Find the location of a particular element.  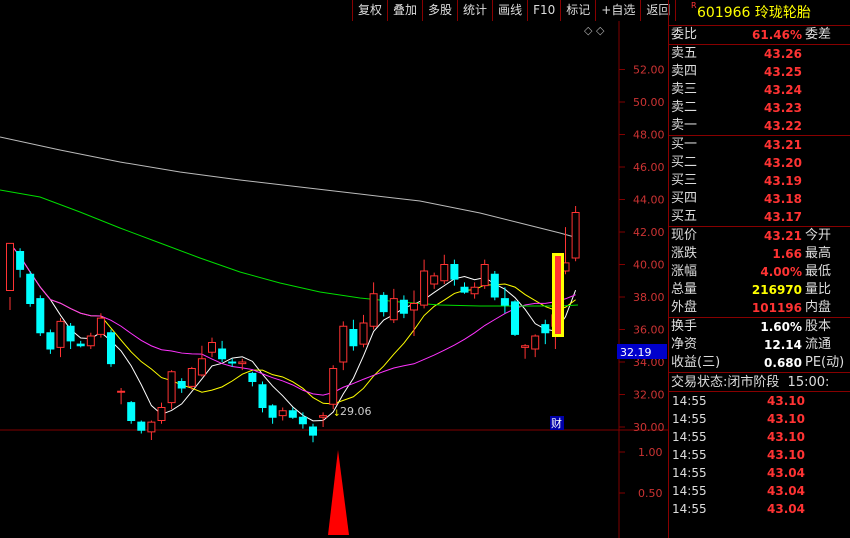

quote-row-label2: 今开 is located at coordinates (818, 235).